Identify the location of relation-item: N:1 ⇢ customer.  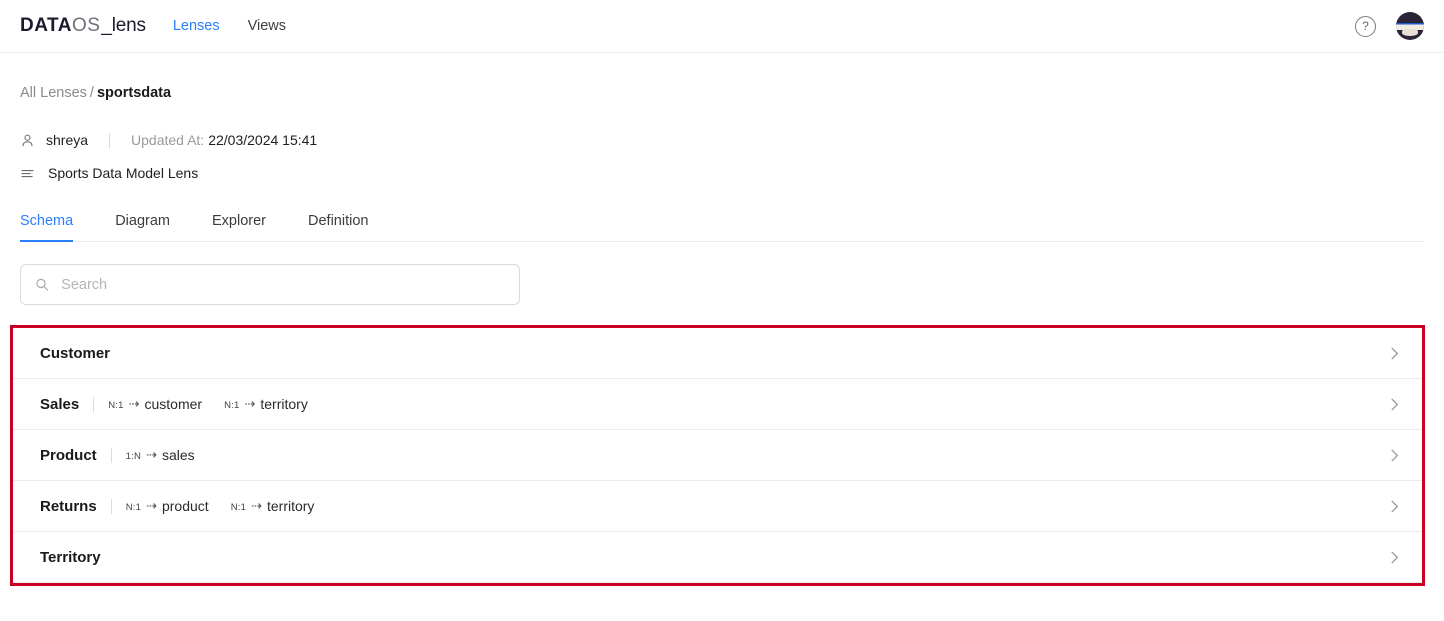
(155, 404).